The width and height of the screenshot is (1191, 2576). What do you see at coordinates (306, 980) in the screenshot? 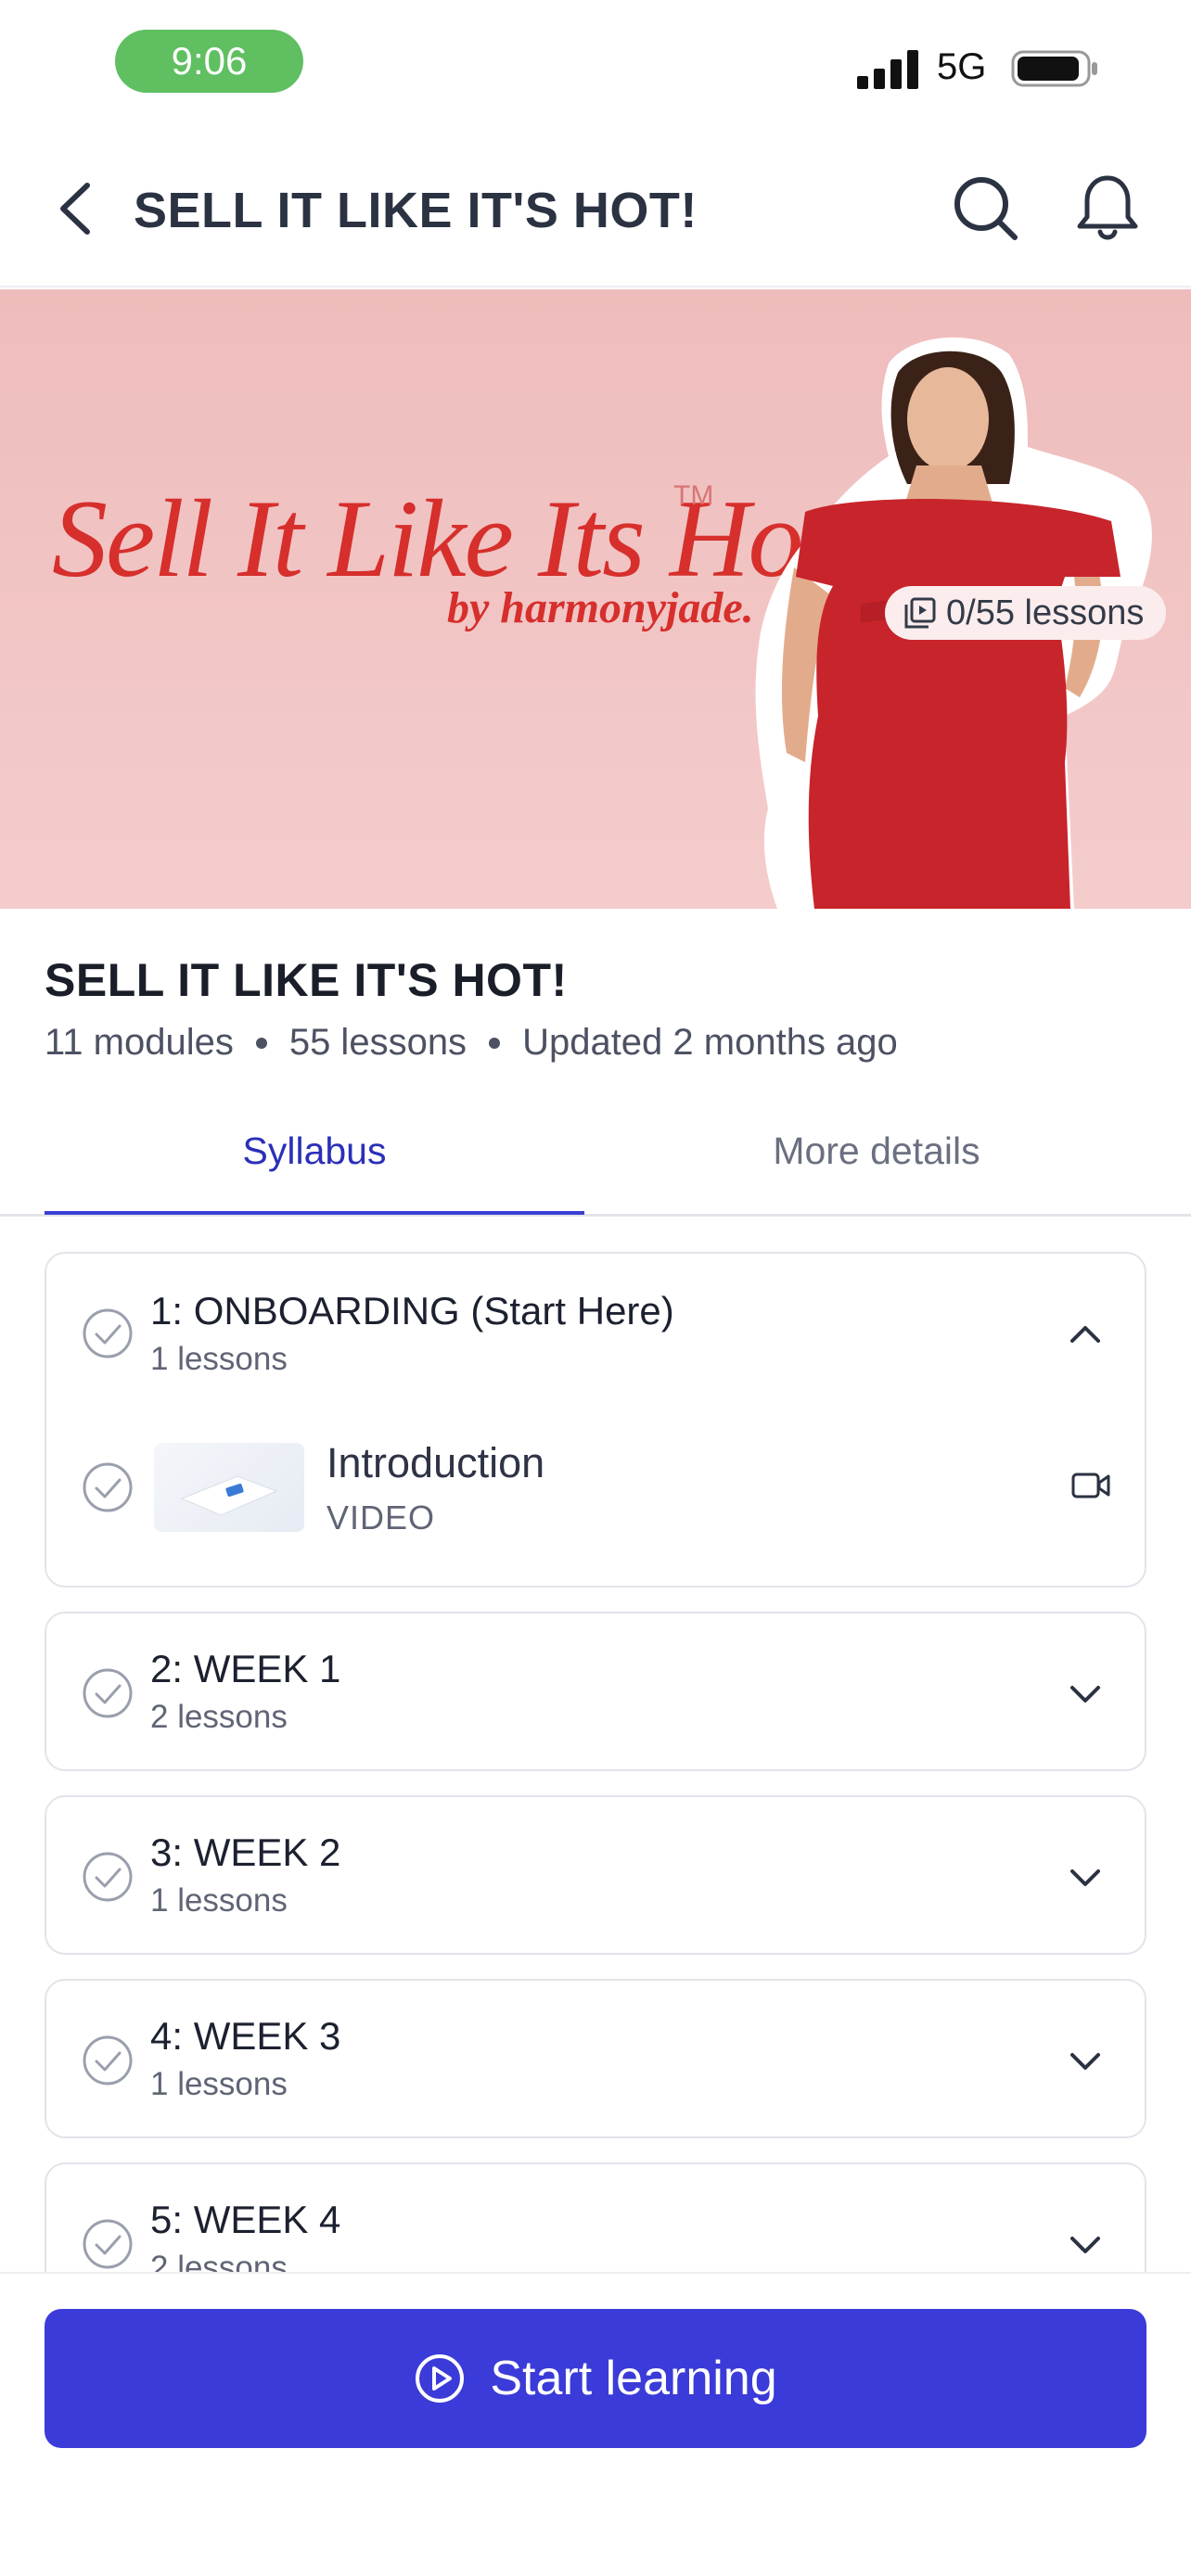
I see `course-title: SELL IT LIKE IT'S HOT!` at bounding box center [306, 980].